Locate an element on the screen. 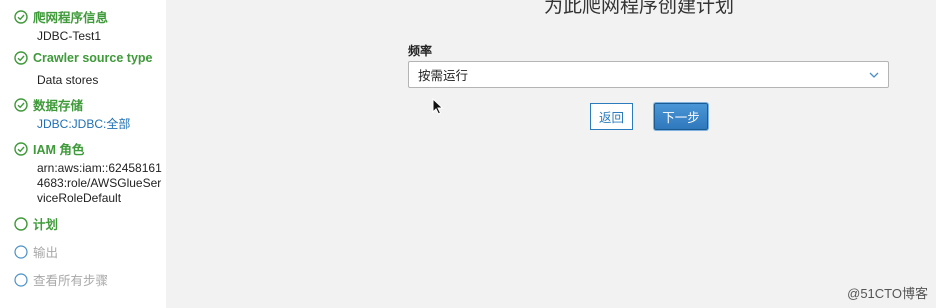 This screenshot has height=308, width=936. step-source-type: Crawler source type is located at coordinates (83, 58).